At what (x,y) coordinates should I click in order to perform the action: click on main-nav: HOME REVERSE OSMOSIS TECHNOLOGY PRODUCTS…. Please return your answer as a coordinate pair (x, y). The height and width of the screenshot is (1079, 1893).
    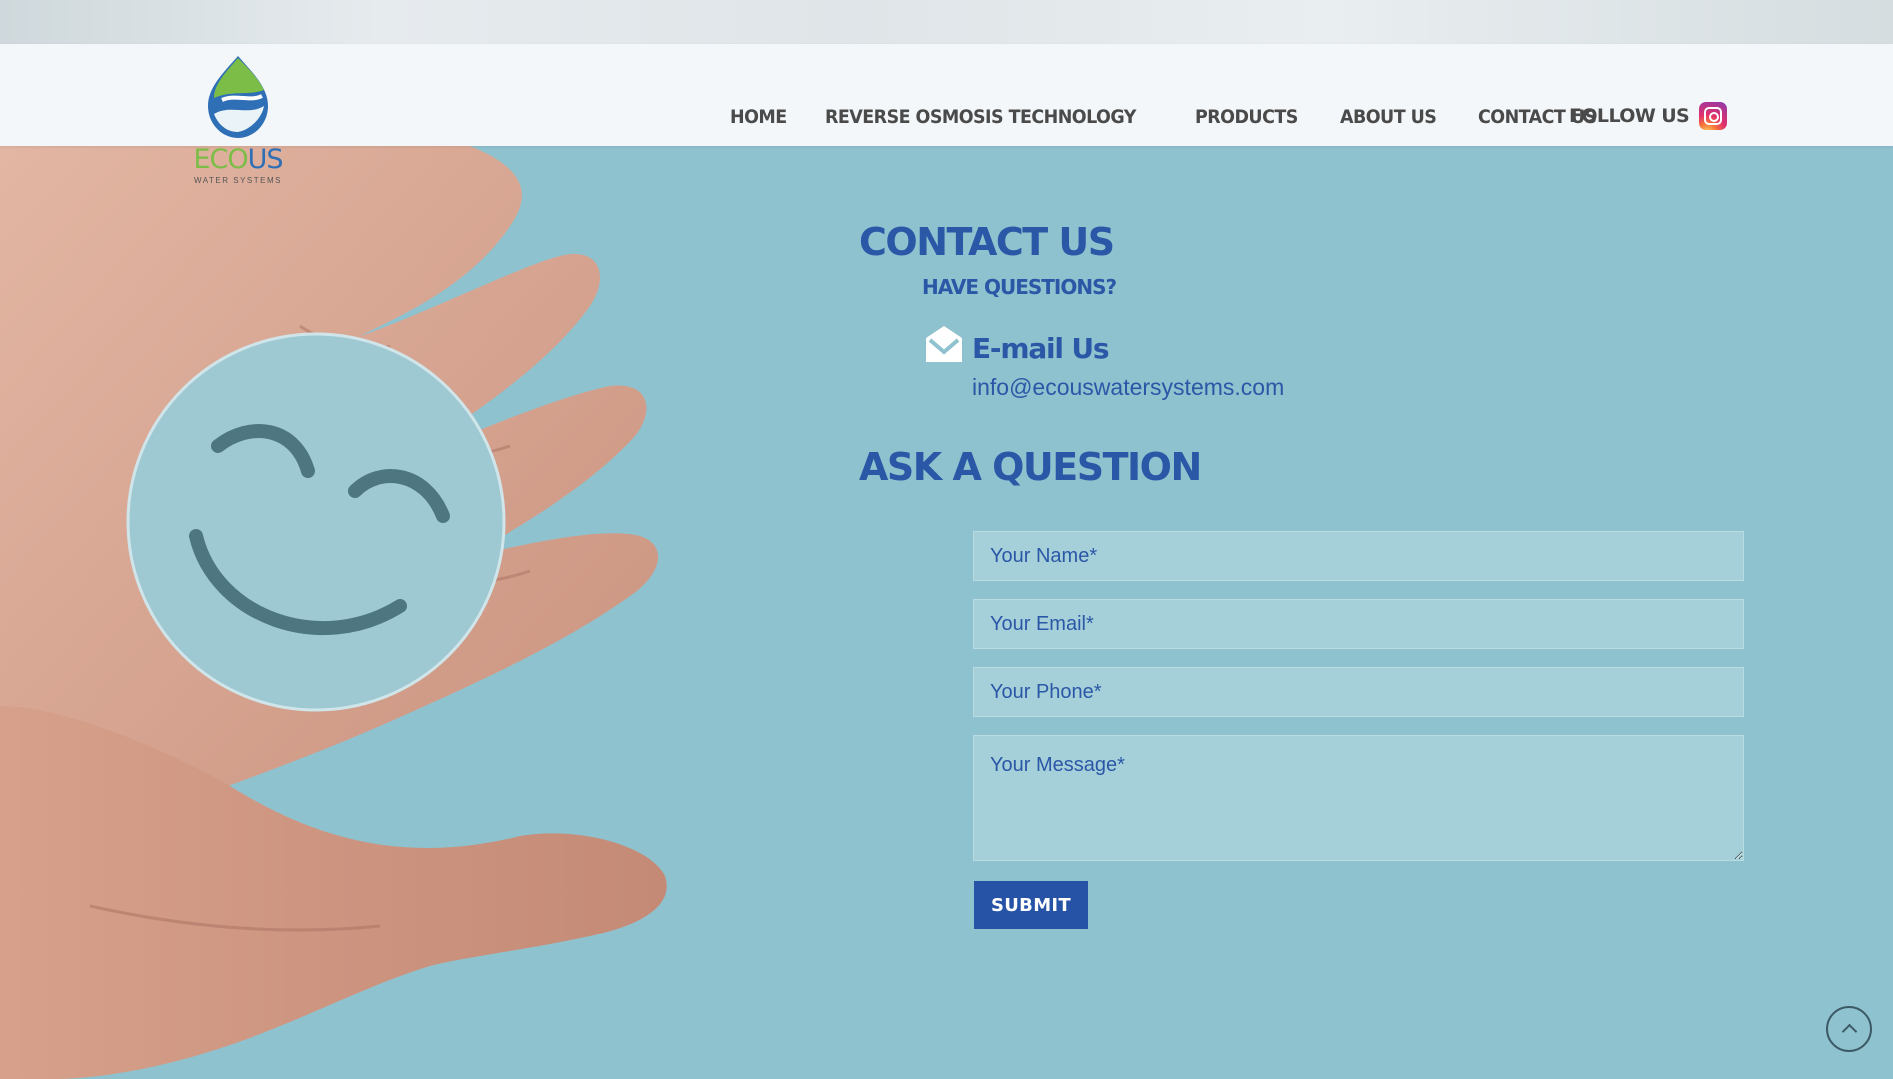
    Looking at the image, I should click on (1185, 117).